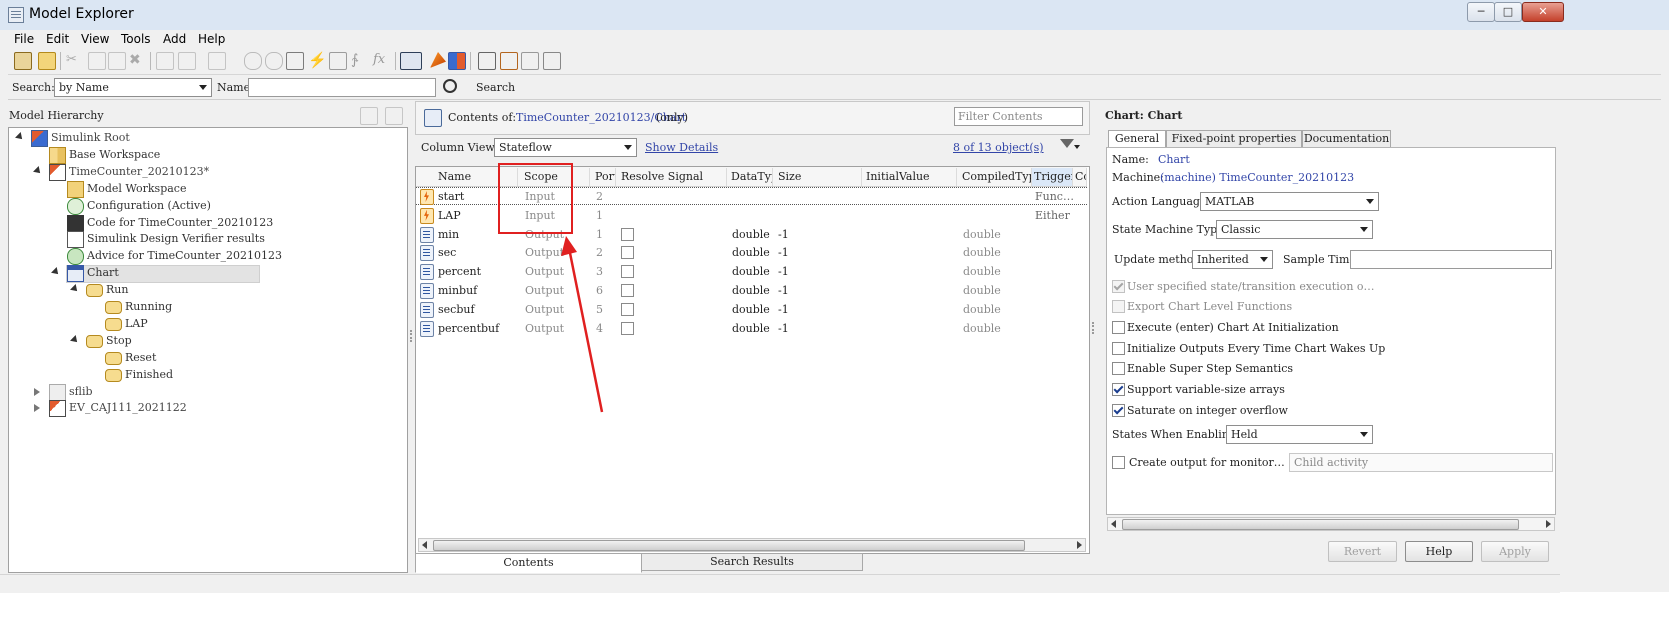 The width and height of the screenshot is (1669, 638). Describe the element at coordinates (200, 189) in the screenshot. I see `tree-item: Model Workspace` at that location.